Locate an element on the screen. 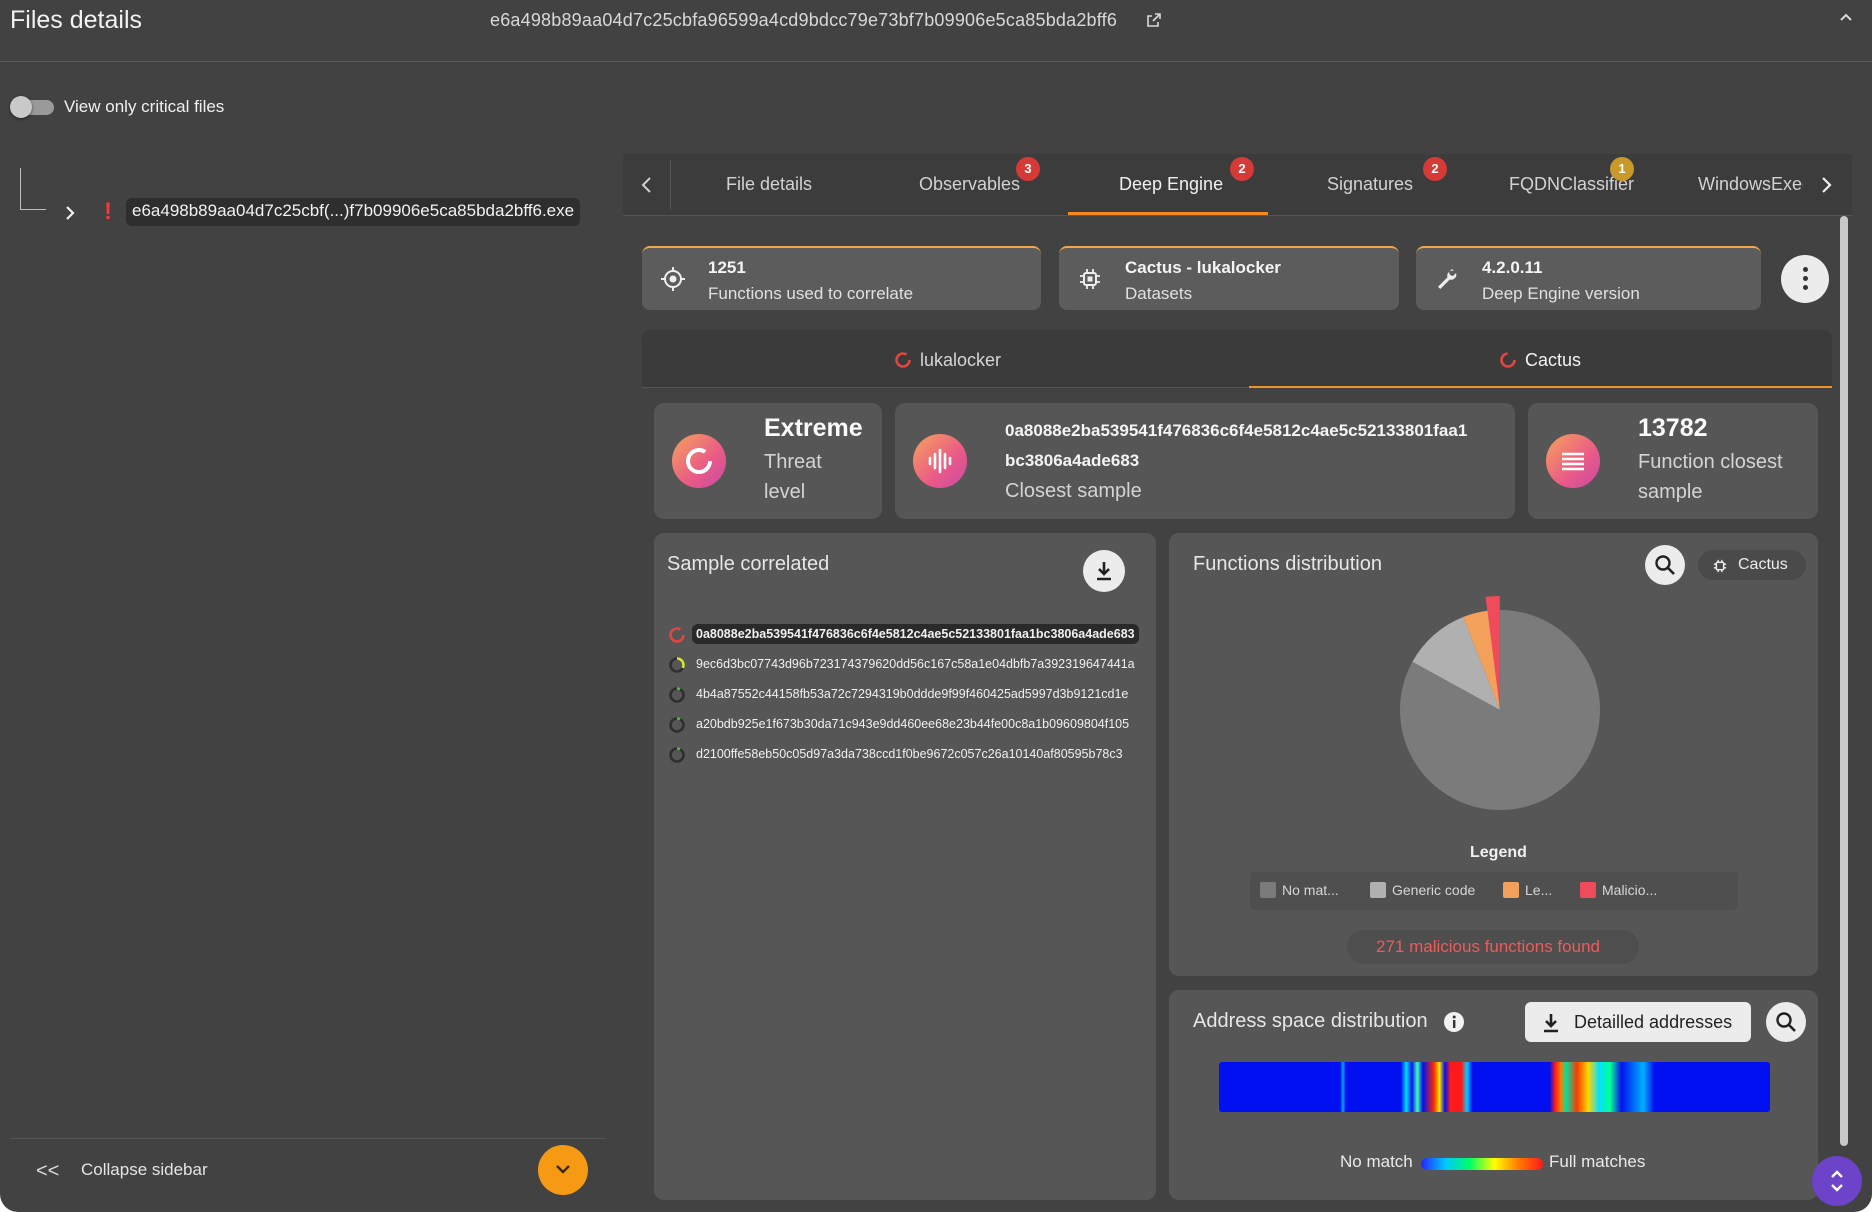 Image resolution: width=1872 pixels, height=1212 pixels. chevron-left-icon is located at coordinates (647, 185).